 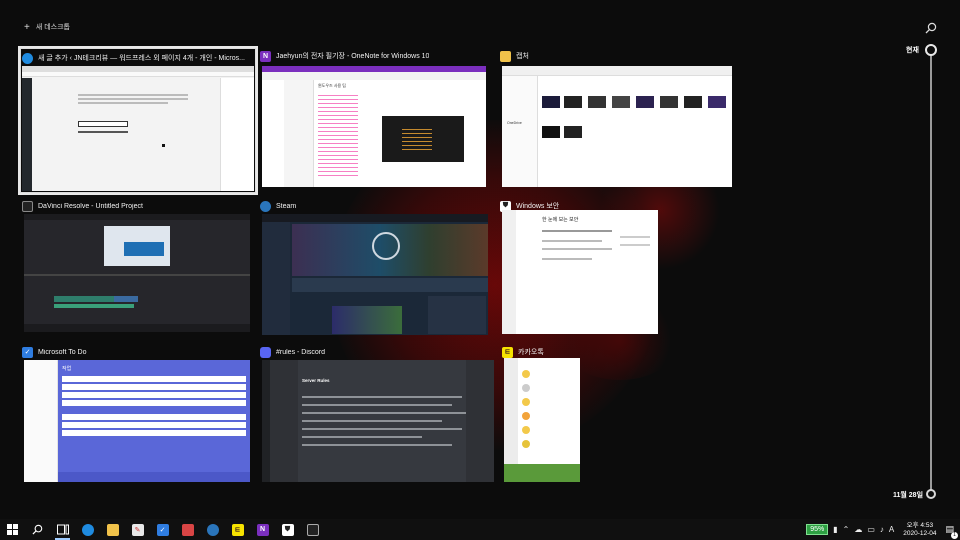 I want to click on taskbar-security: ⛊, so click(x=287, y=529).